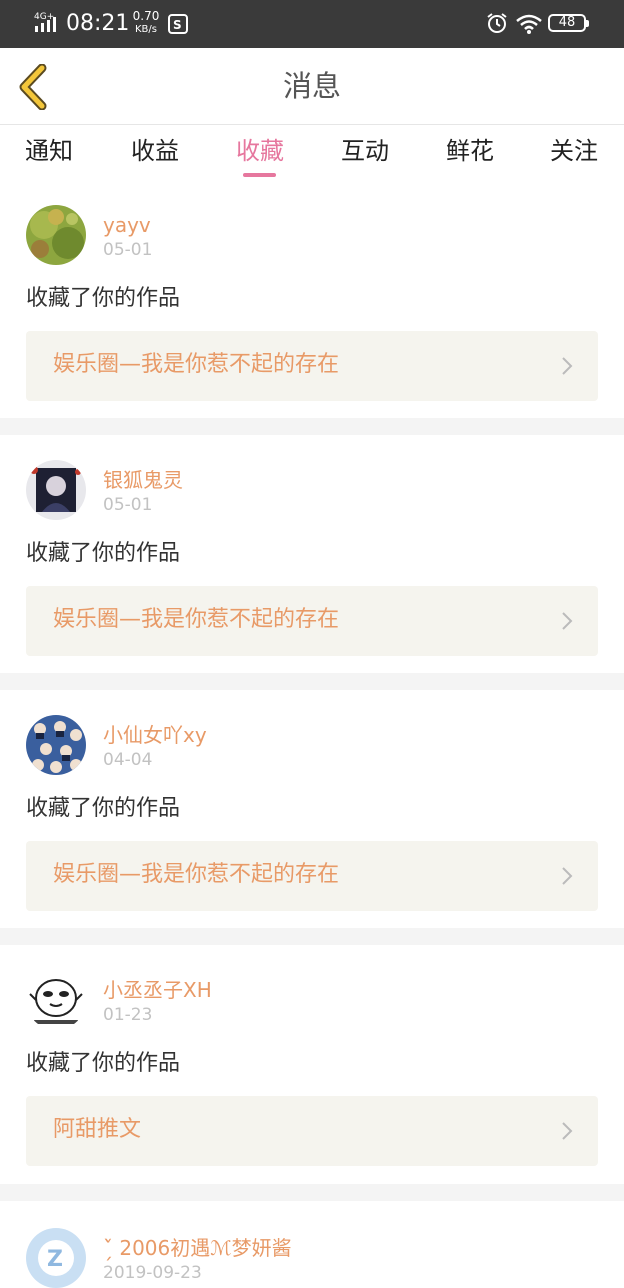  I want to click on tab-interaction: 互动, so click(365, 151).